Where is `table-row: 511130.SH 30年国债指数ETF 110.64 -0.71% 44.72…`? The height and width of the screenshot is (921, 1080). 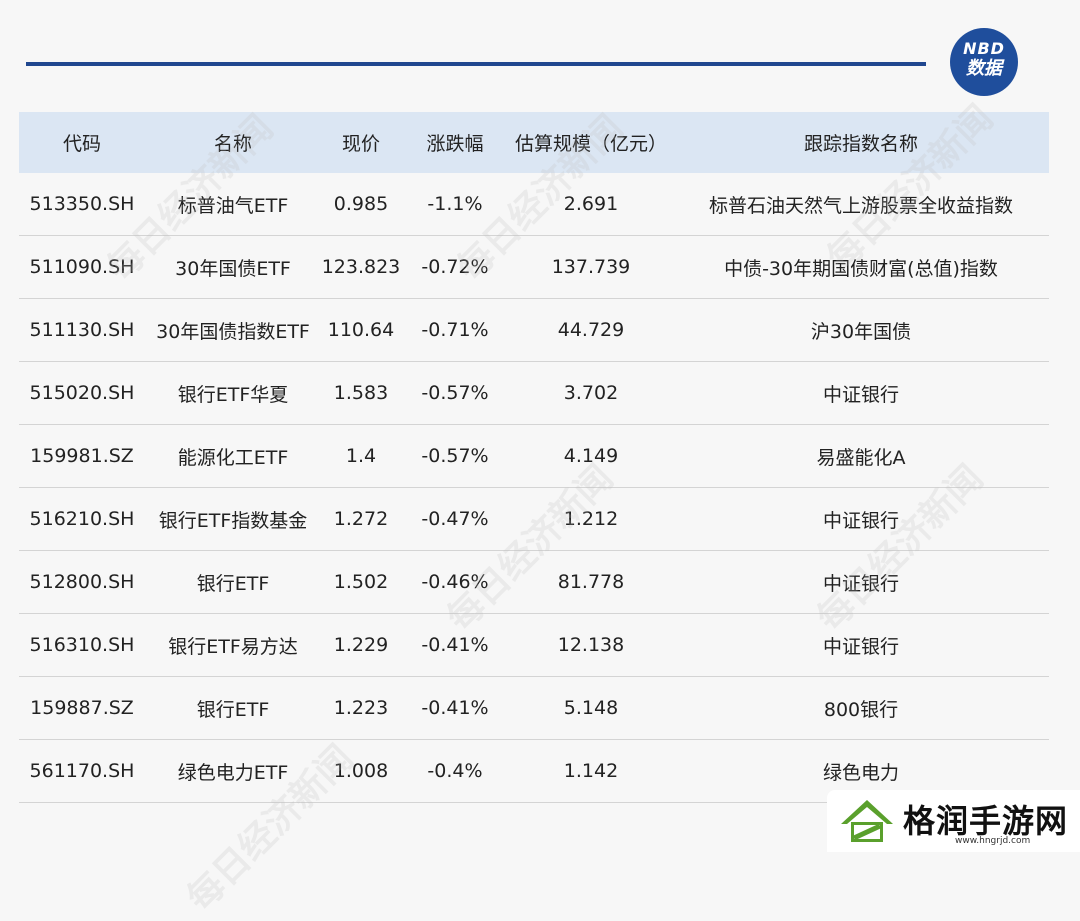 table-row: 511130.SH 30年国债指数ETF 110.64 -0.71% 44.72… is located at coordinates (534, 330).